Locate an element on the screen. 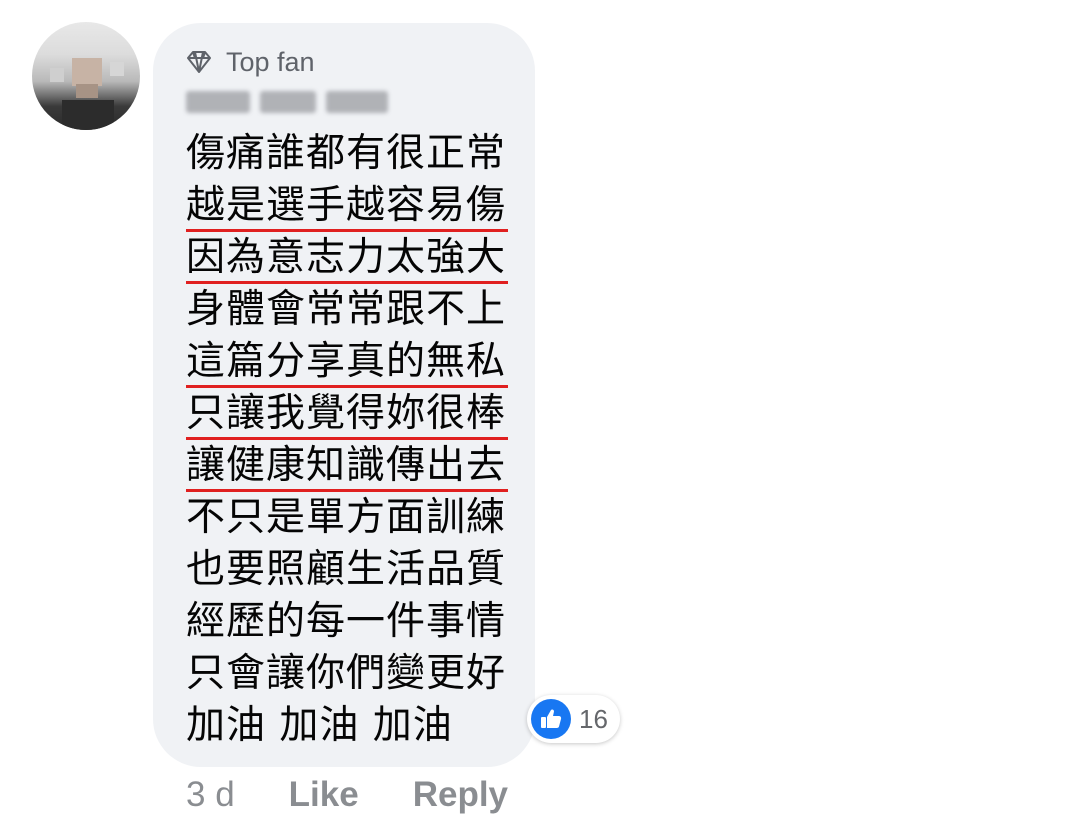  comment-line-1: 傷痛誰都有很正常 is located at coordinates (346, 153).